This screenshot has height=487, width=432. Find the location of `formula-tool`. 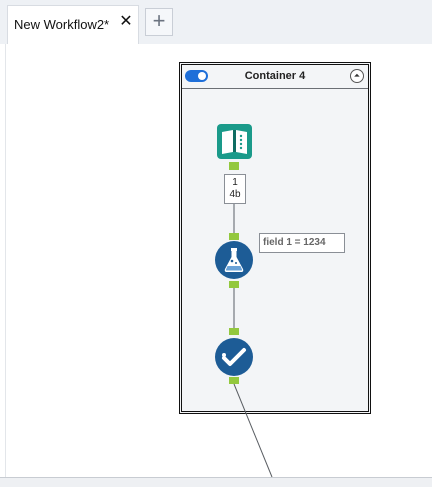

formula-tool is located at coordinates (234, 260).